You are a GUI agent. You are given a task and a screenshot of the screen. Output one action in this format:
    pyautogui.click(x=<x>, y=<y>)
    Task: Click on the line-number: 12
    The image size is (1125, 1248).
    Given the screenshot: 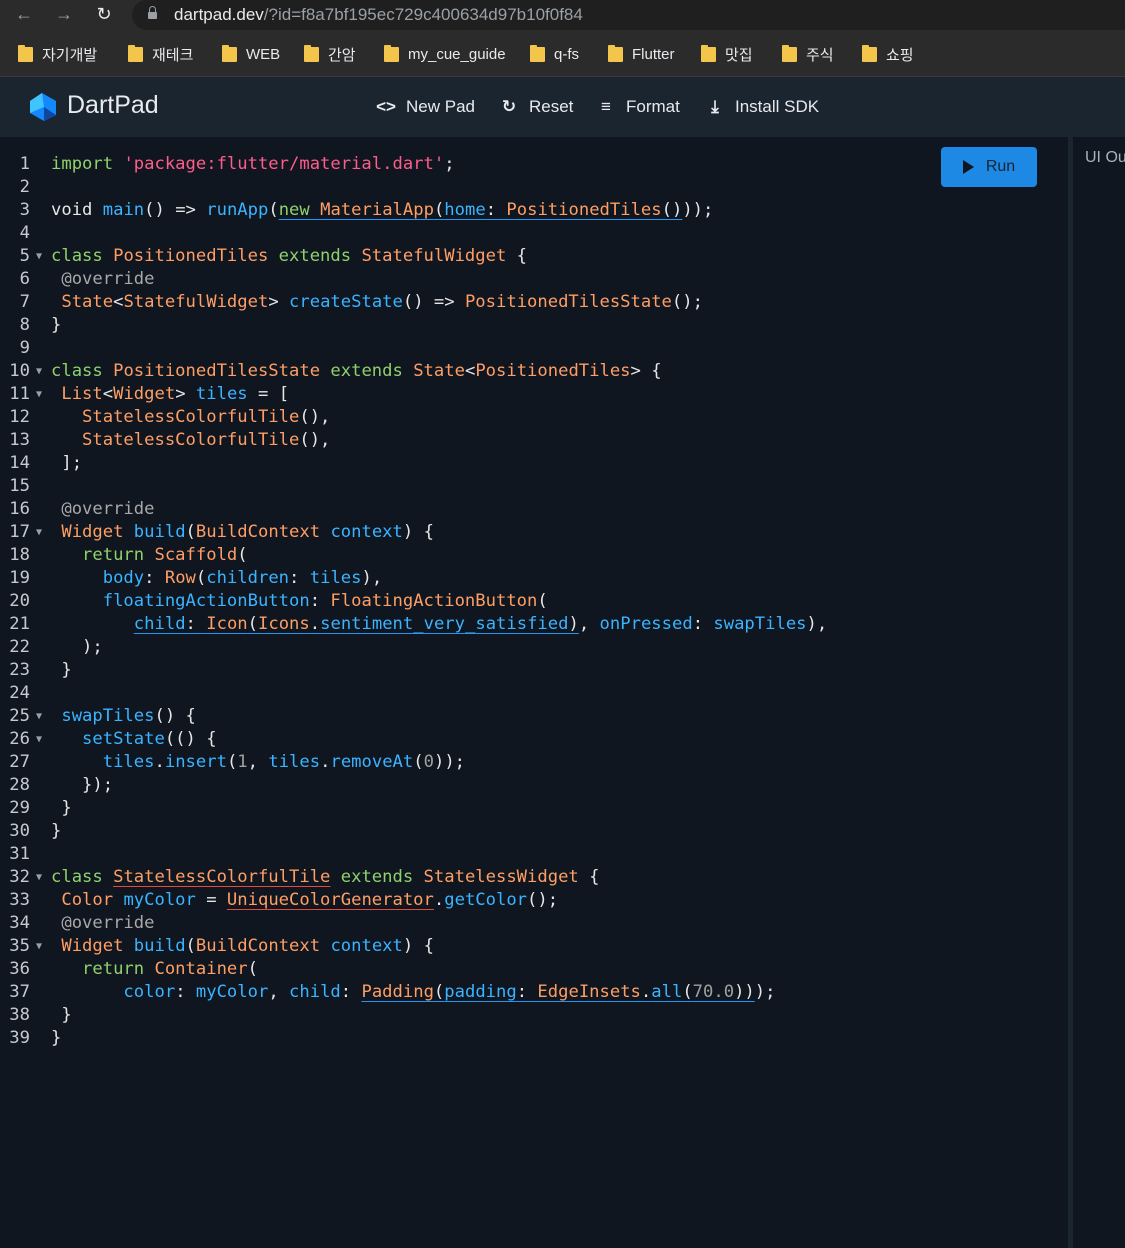 What is the action you would take?
    pyautogui.click(x=19, y=417)
    